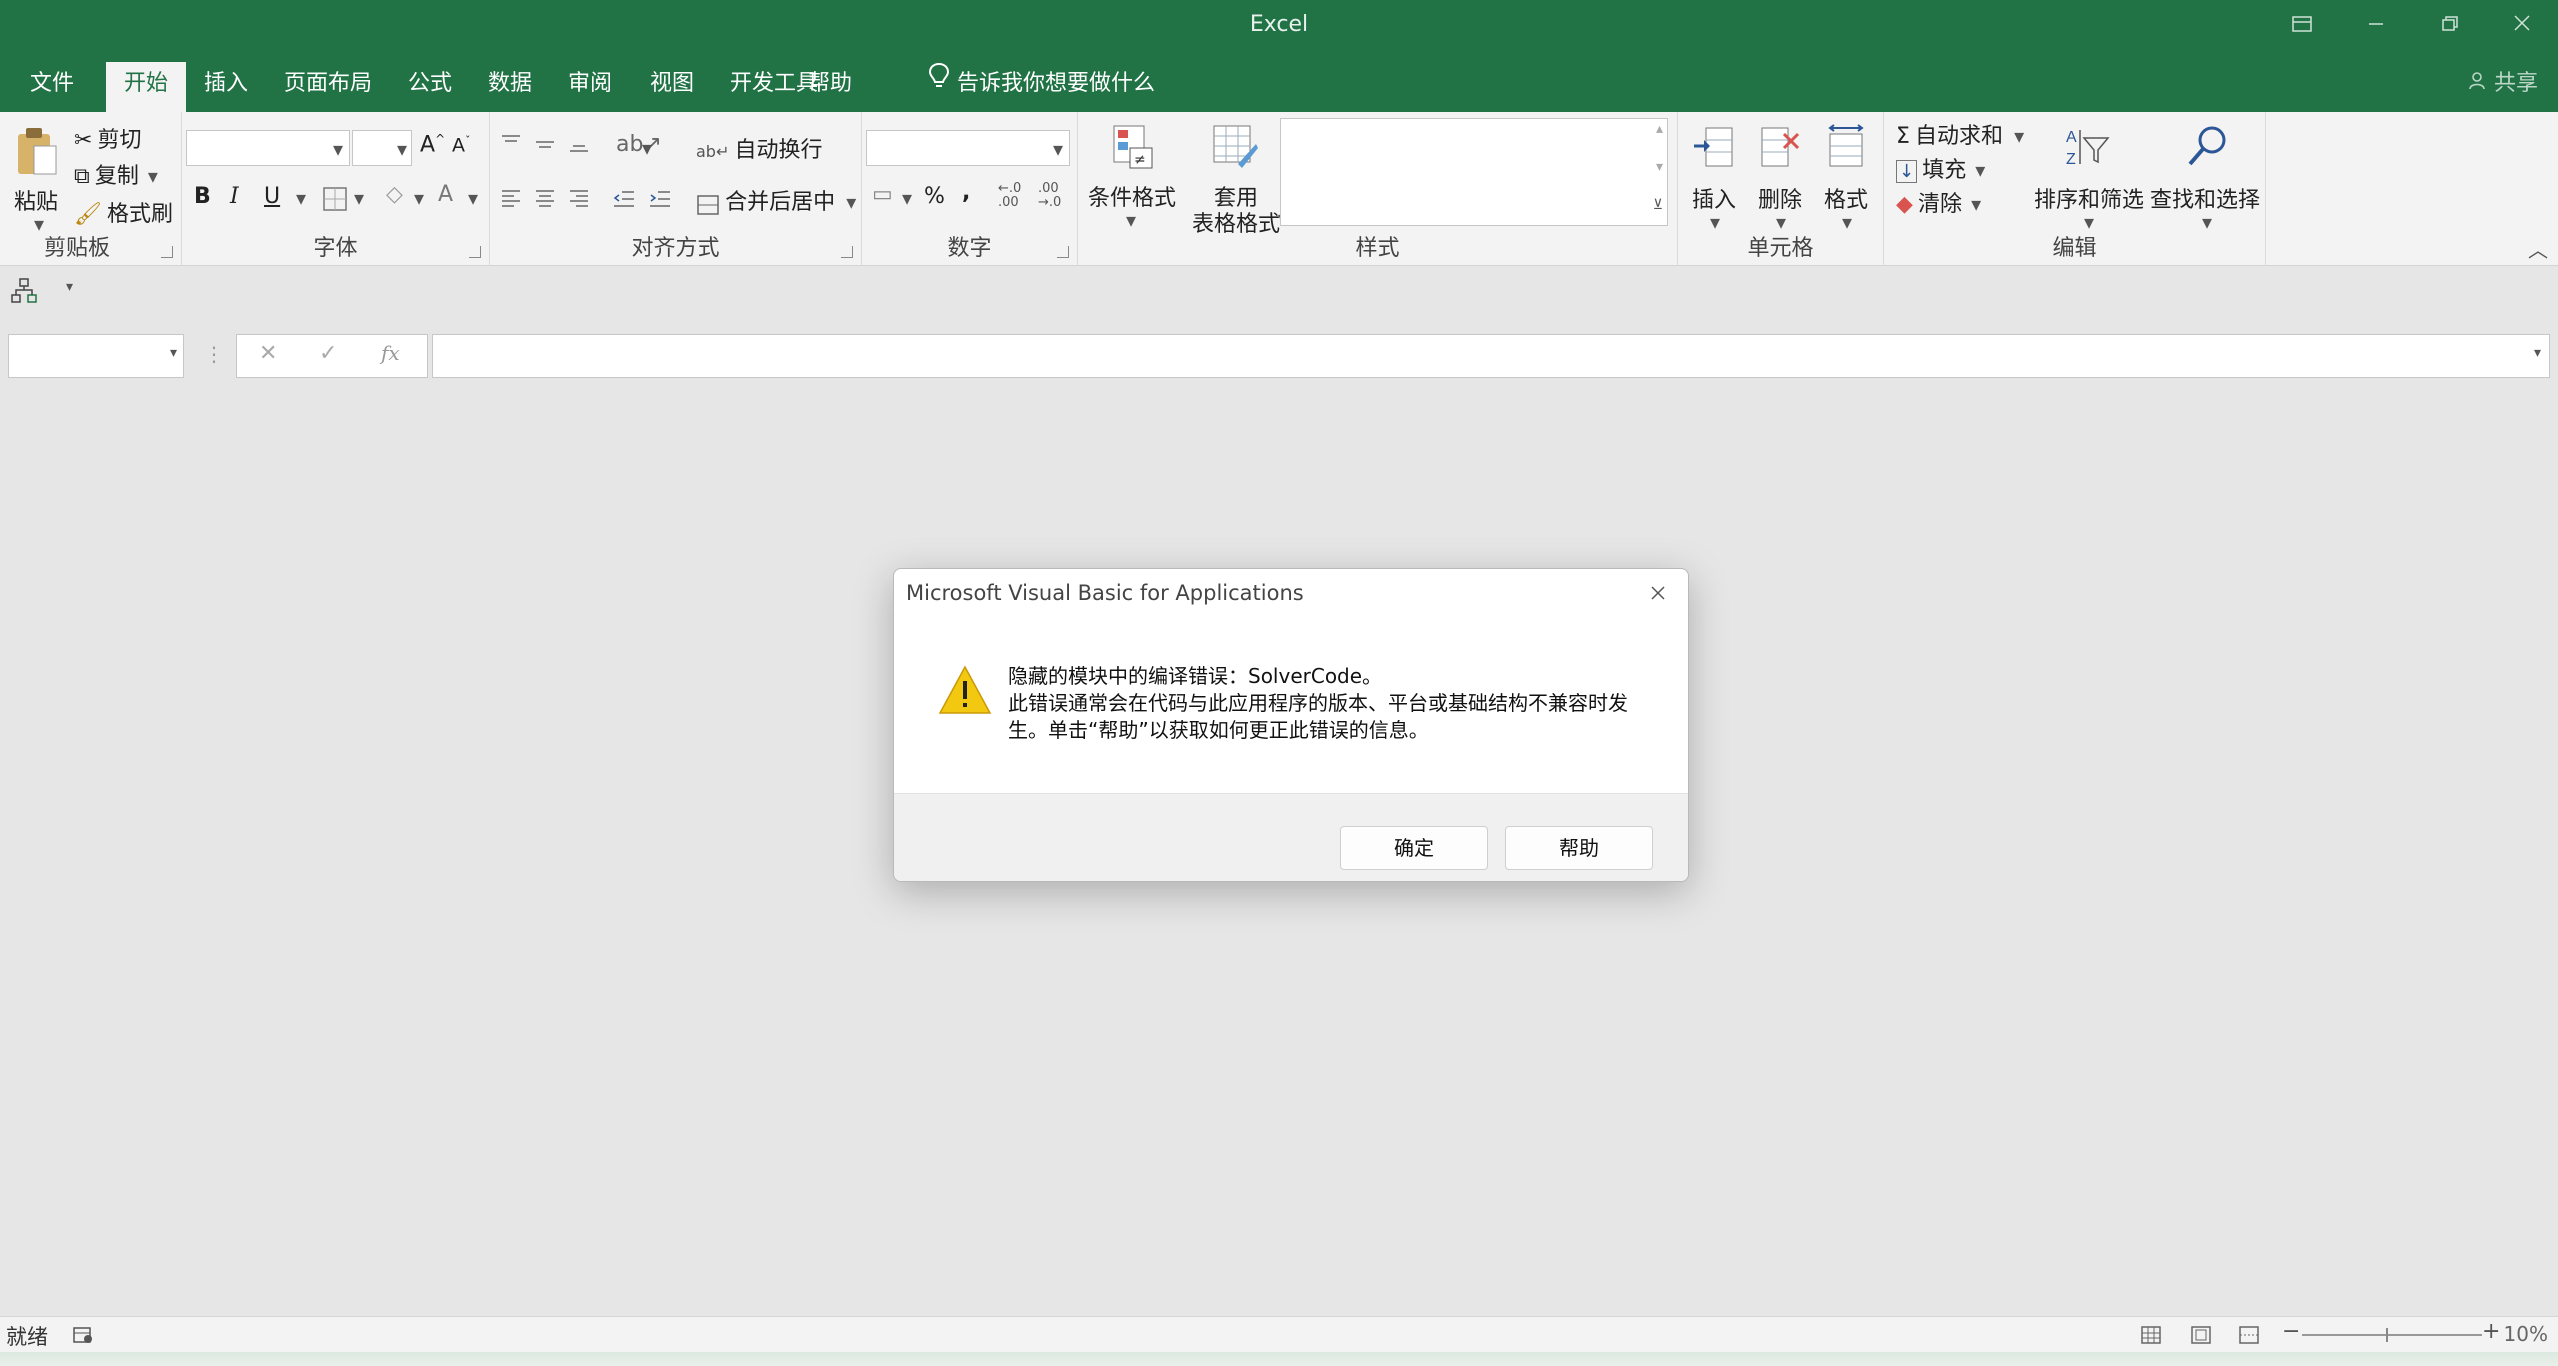  I want to click on gallery-up-icon: ▴, so click(1659, 129).